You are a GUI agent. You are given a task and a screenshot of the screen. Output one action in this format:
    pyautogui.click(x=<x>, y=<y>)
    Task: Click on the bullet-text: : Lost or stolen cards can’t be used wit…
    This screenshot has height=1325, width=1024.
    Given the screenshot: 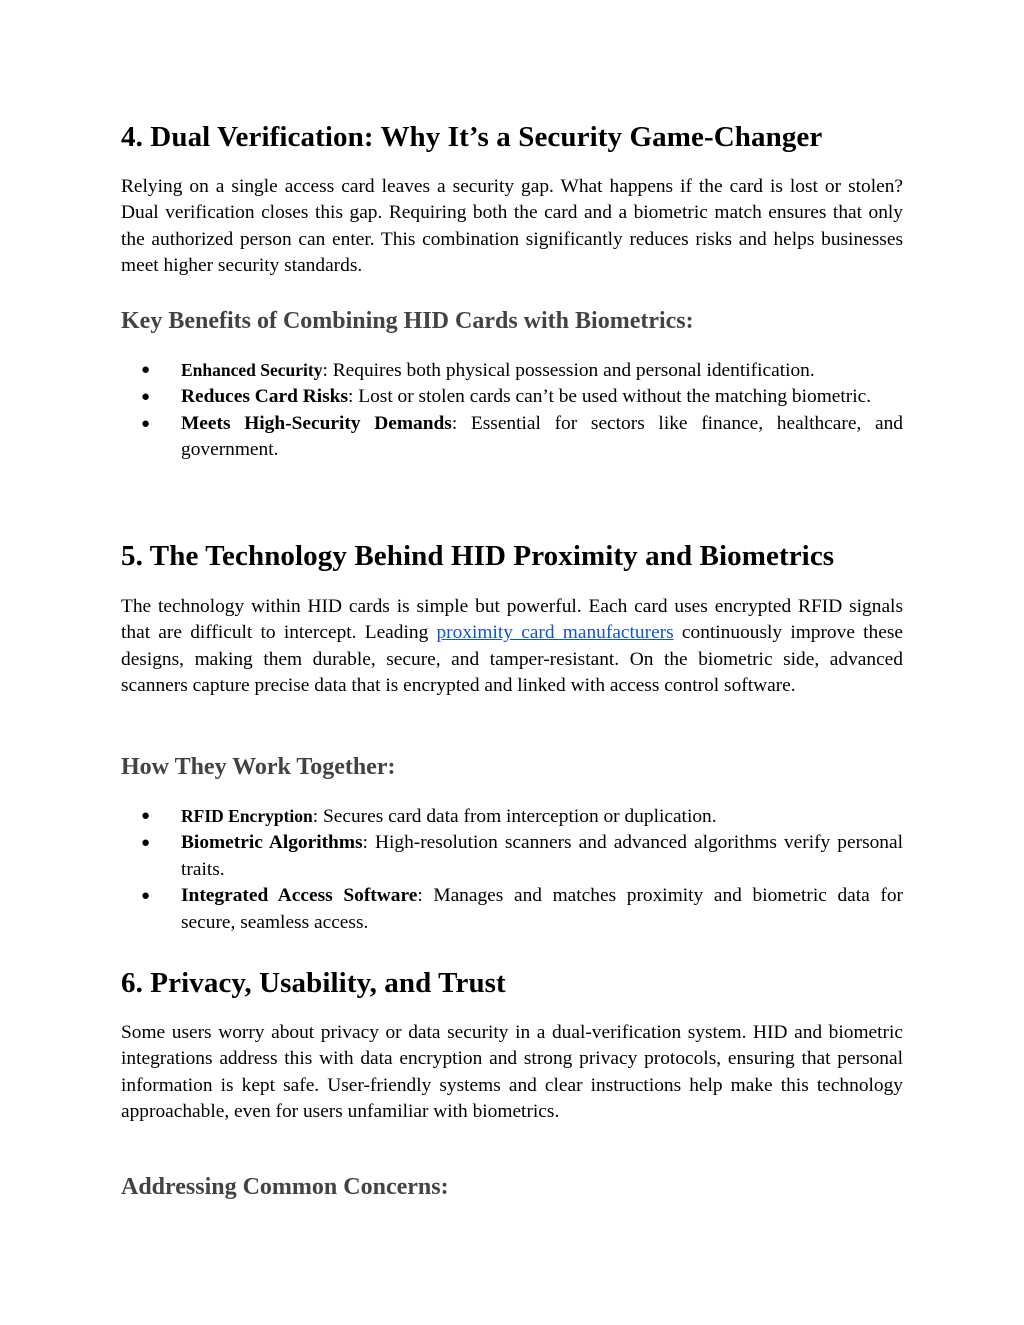 What is the action you would take?
    pyautogui.click(x=610, y=397)
    